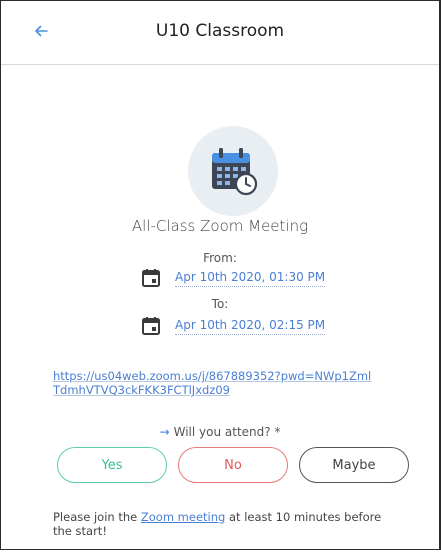 The image size is (441, 552). Describe the element at coordinates (250, 326) in the screenshot. I see `to-date-value: Apr 10th 2020, 02:15 PM` at that location.